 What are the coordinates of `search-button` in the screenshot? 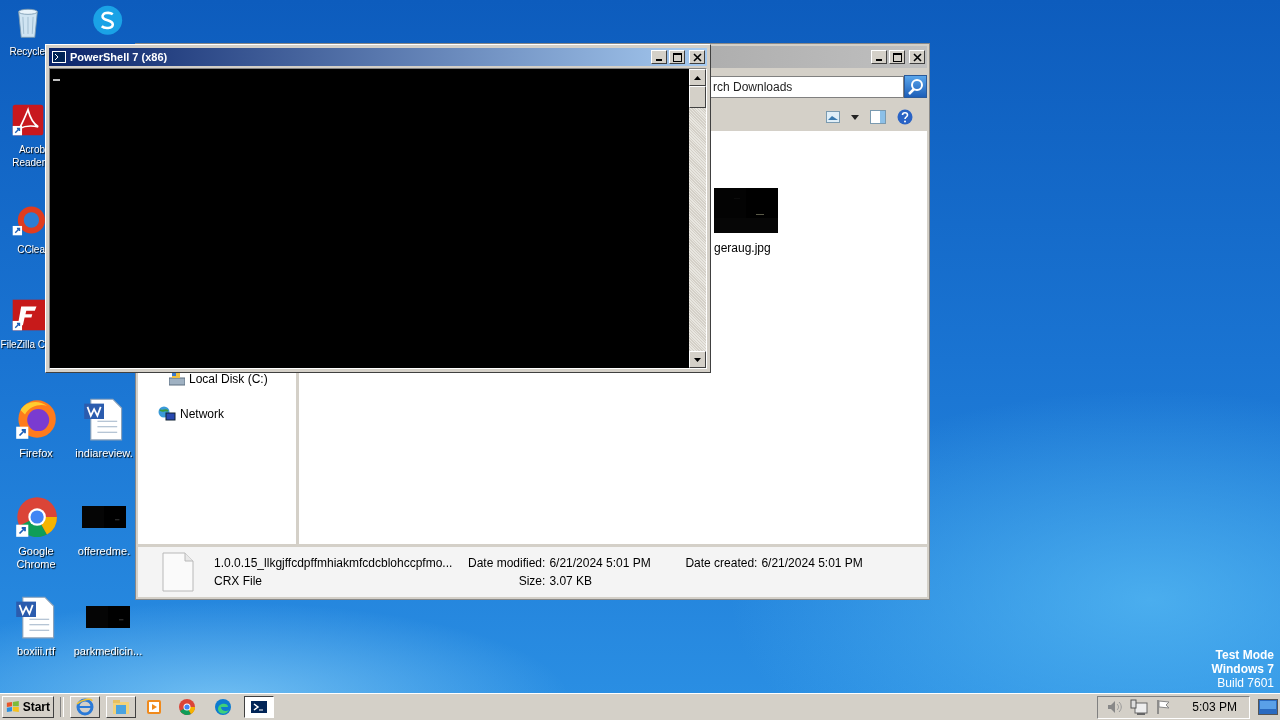 It's located at (915, 86).